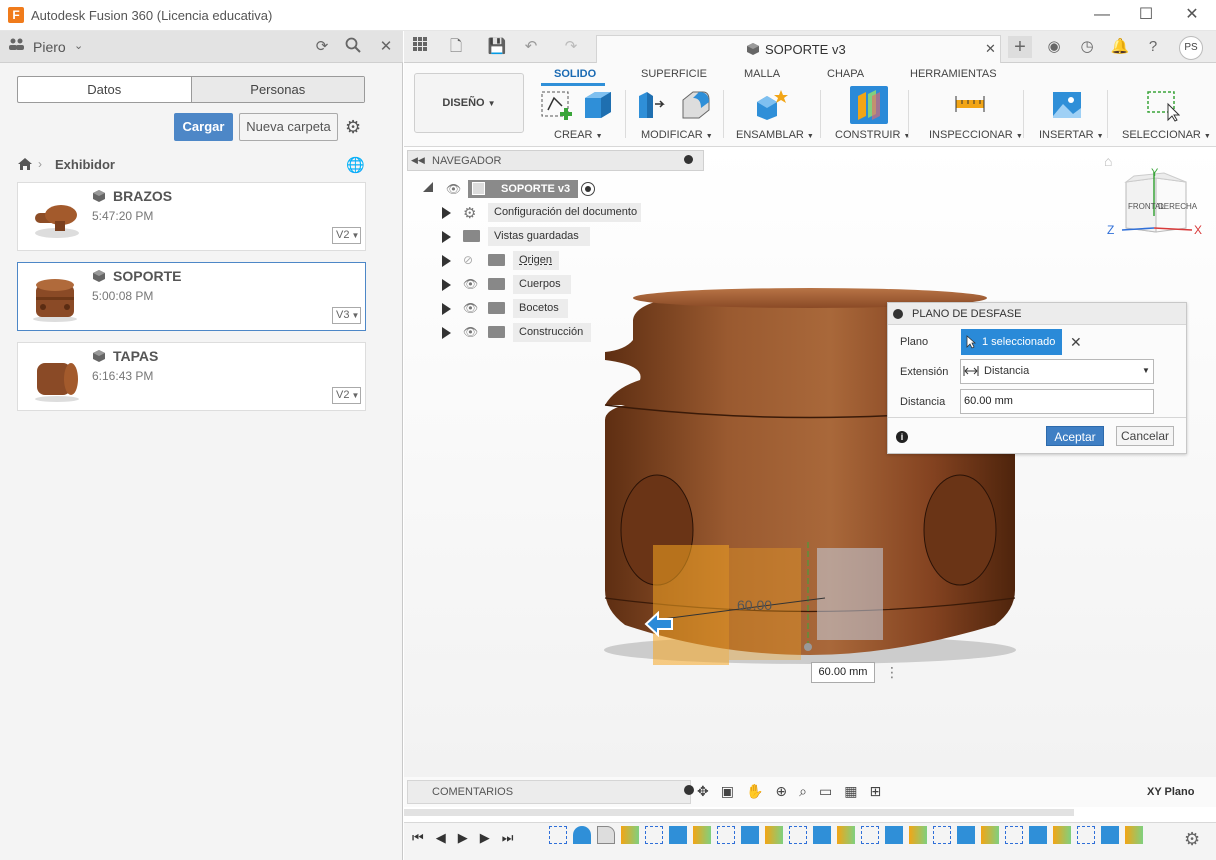  I want to click on crear-menu: CREAR ▼, so click(578, 135).